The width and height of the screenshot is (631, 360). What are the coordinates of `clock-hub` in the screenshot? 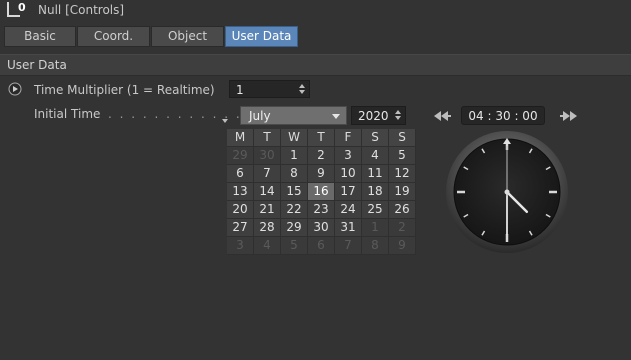 It's located at (507, 192).